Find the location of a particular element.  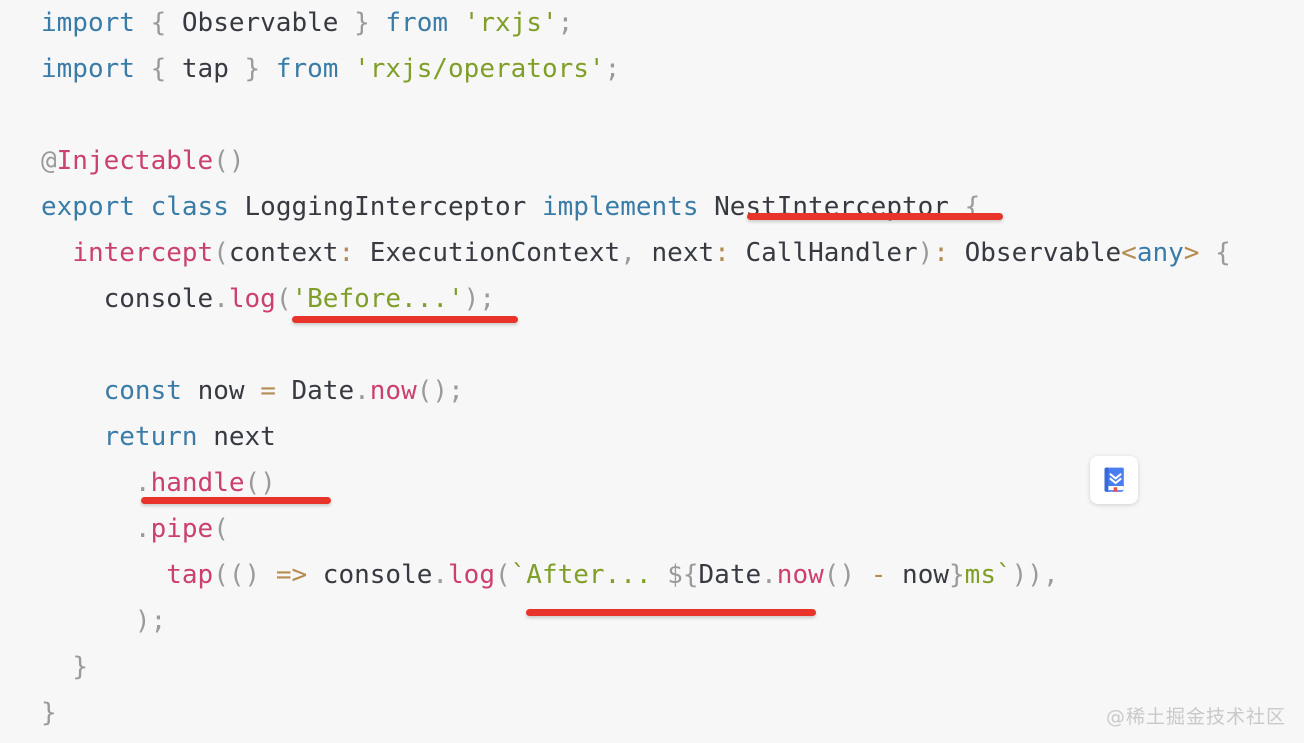

token-injectable: Injectable is located at coordinates (135, 161).